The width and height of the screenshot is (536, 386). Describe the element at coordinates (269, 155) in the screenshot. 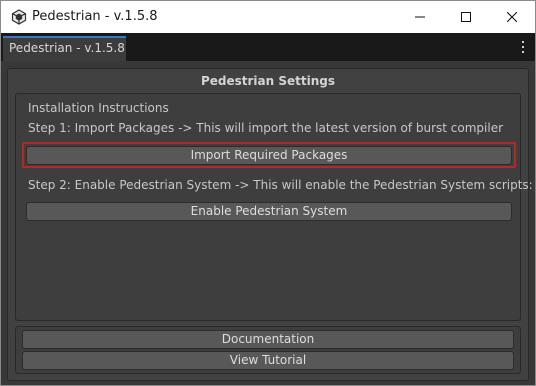

I see `import-packages-button: Import Required Packages` at that location.